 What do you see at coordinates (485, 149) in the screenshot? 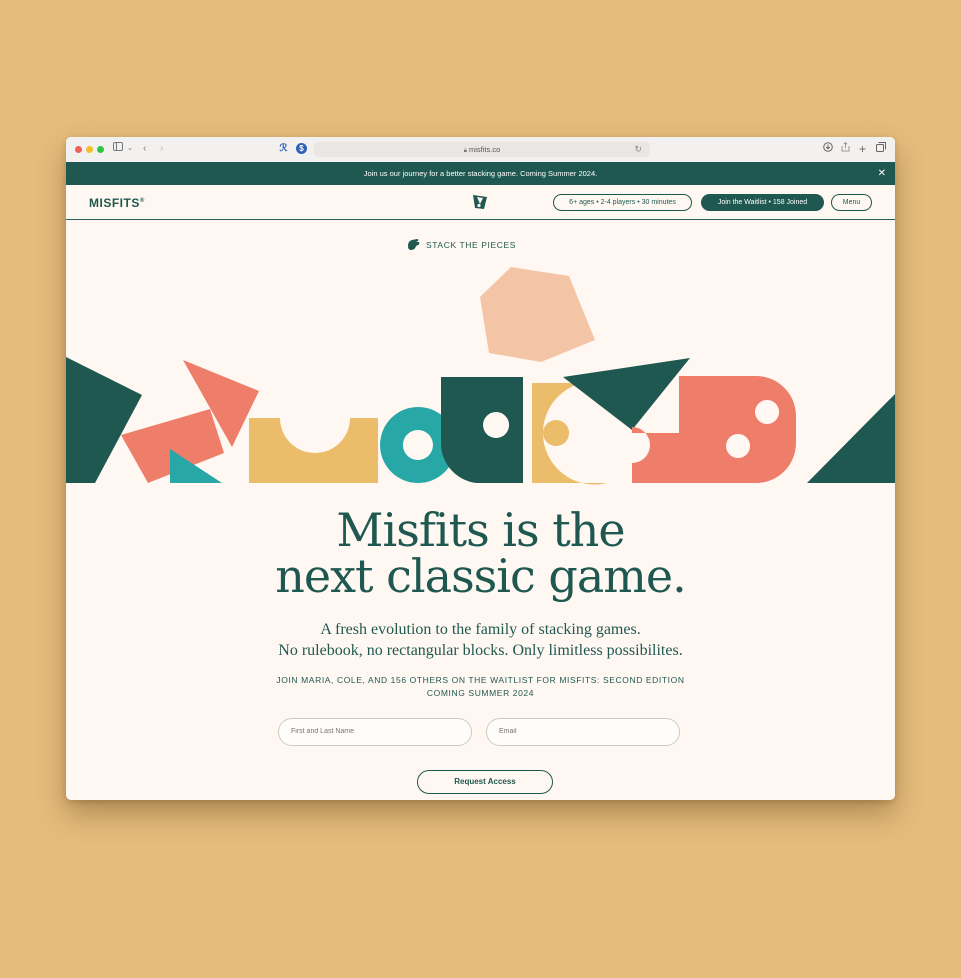
I see `url-text: misfits.co` at bounding box center [485, 149].